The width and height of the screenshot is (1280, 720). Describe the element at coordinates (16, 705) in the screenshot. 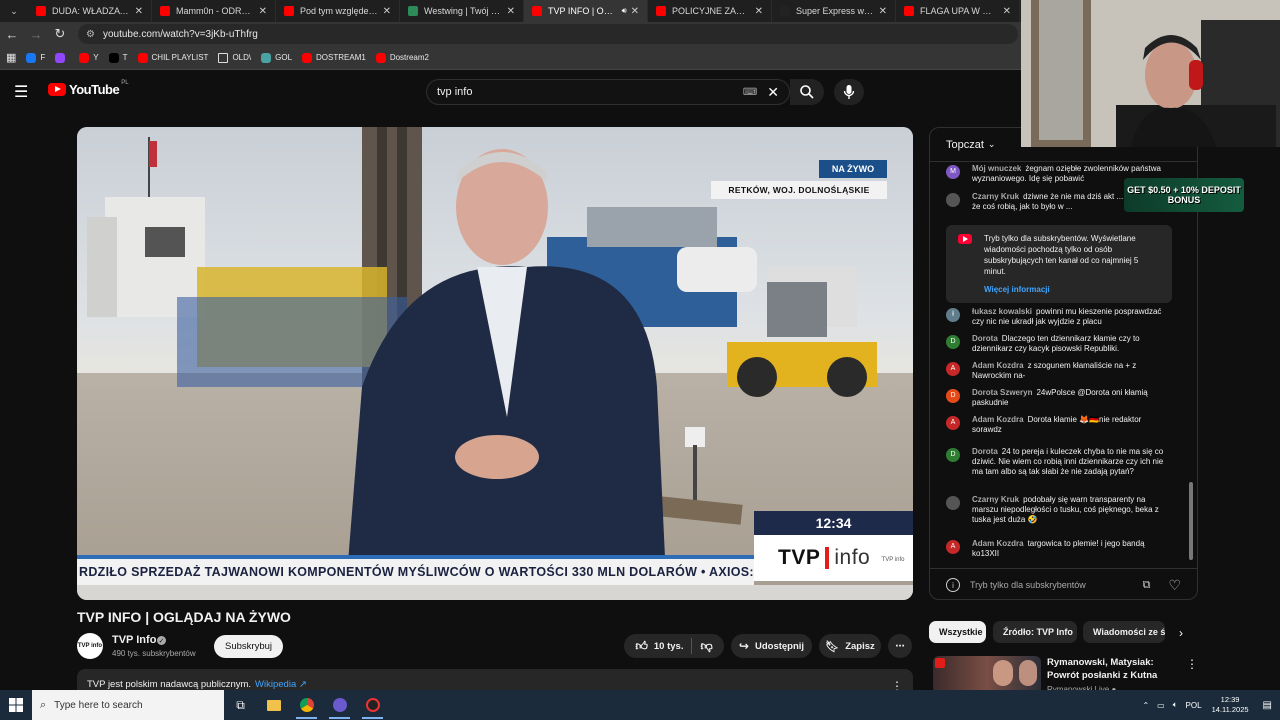

I see `windows-start-icon` at that location.